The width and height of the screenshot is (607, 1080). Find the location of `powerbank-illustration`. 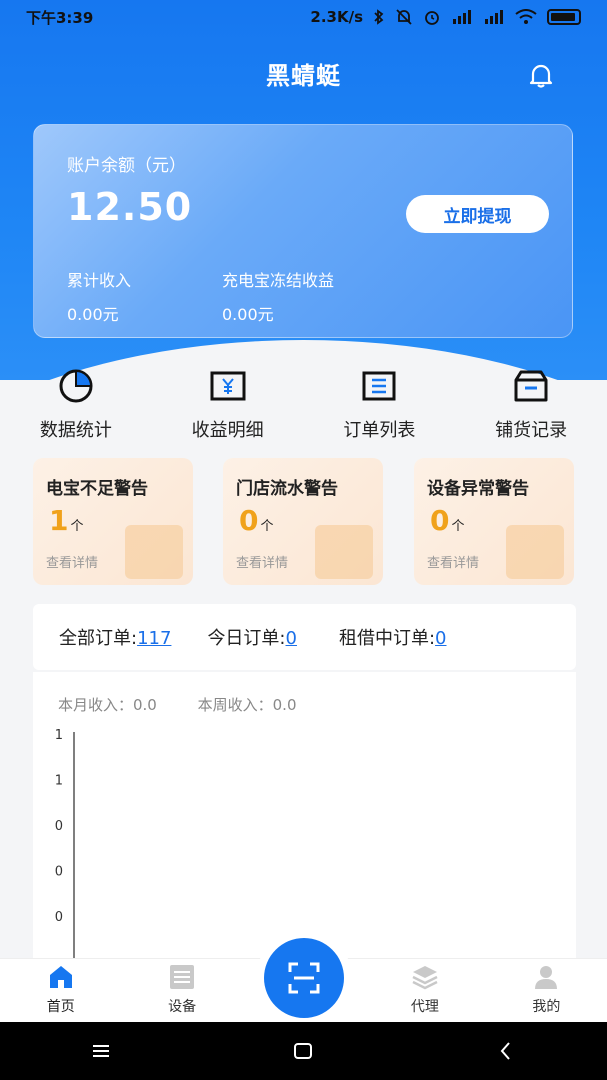

powerbank-illustration is located at coordinates (154, 552).